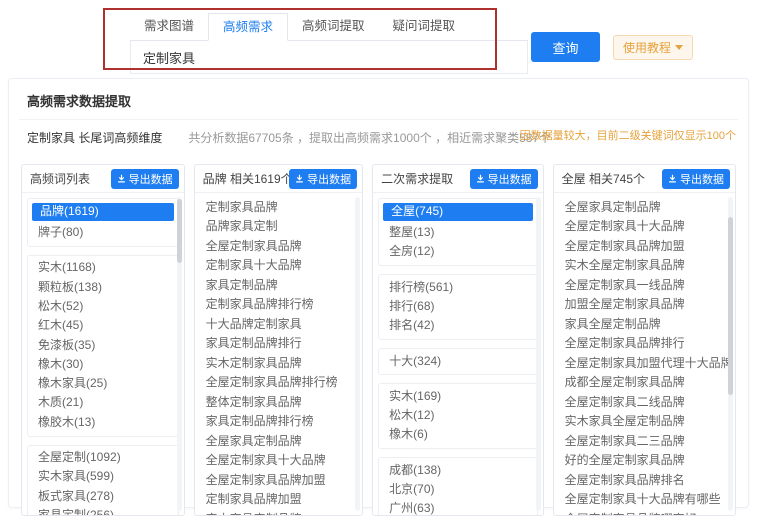  I want to click on list-item: 十大(324), so click(458, 361).